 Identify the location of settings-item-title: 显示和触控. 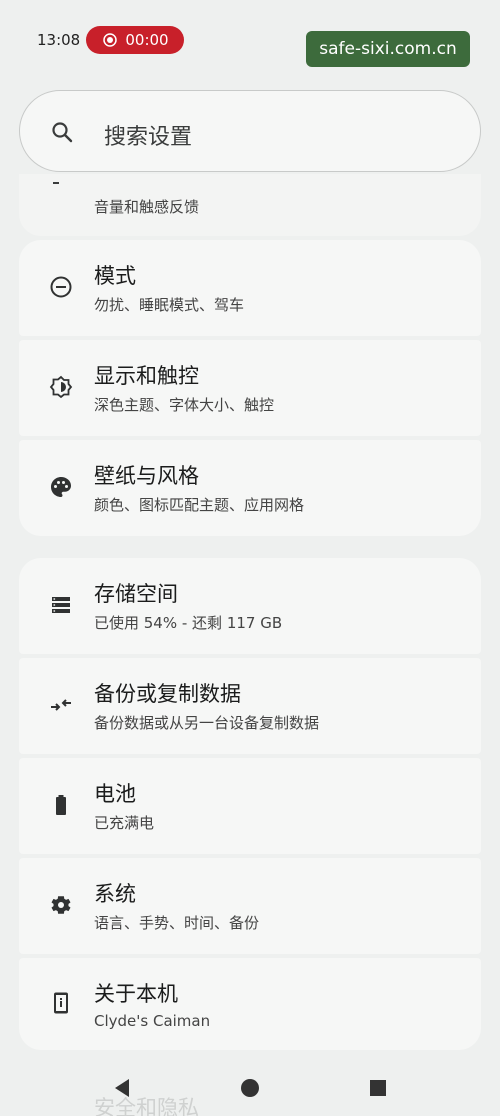
(146, 376).